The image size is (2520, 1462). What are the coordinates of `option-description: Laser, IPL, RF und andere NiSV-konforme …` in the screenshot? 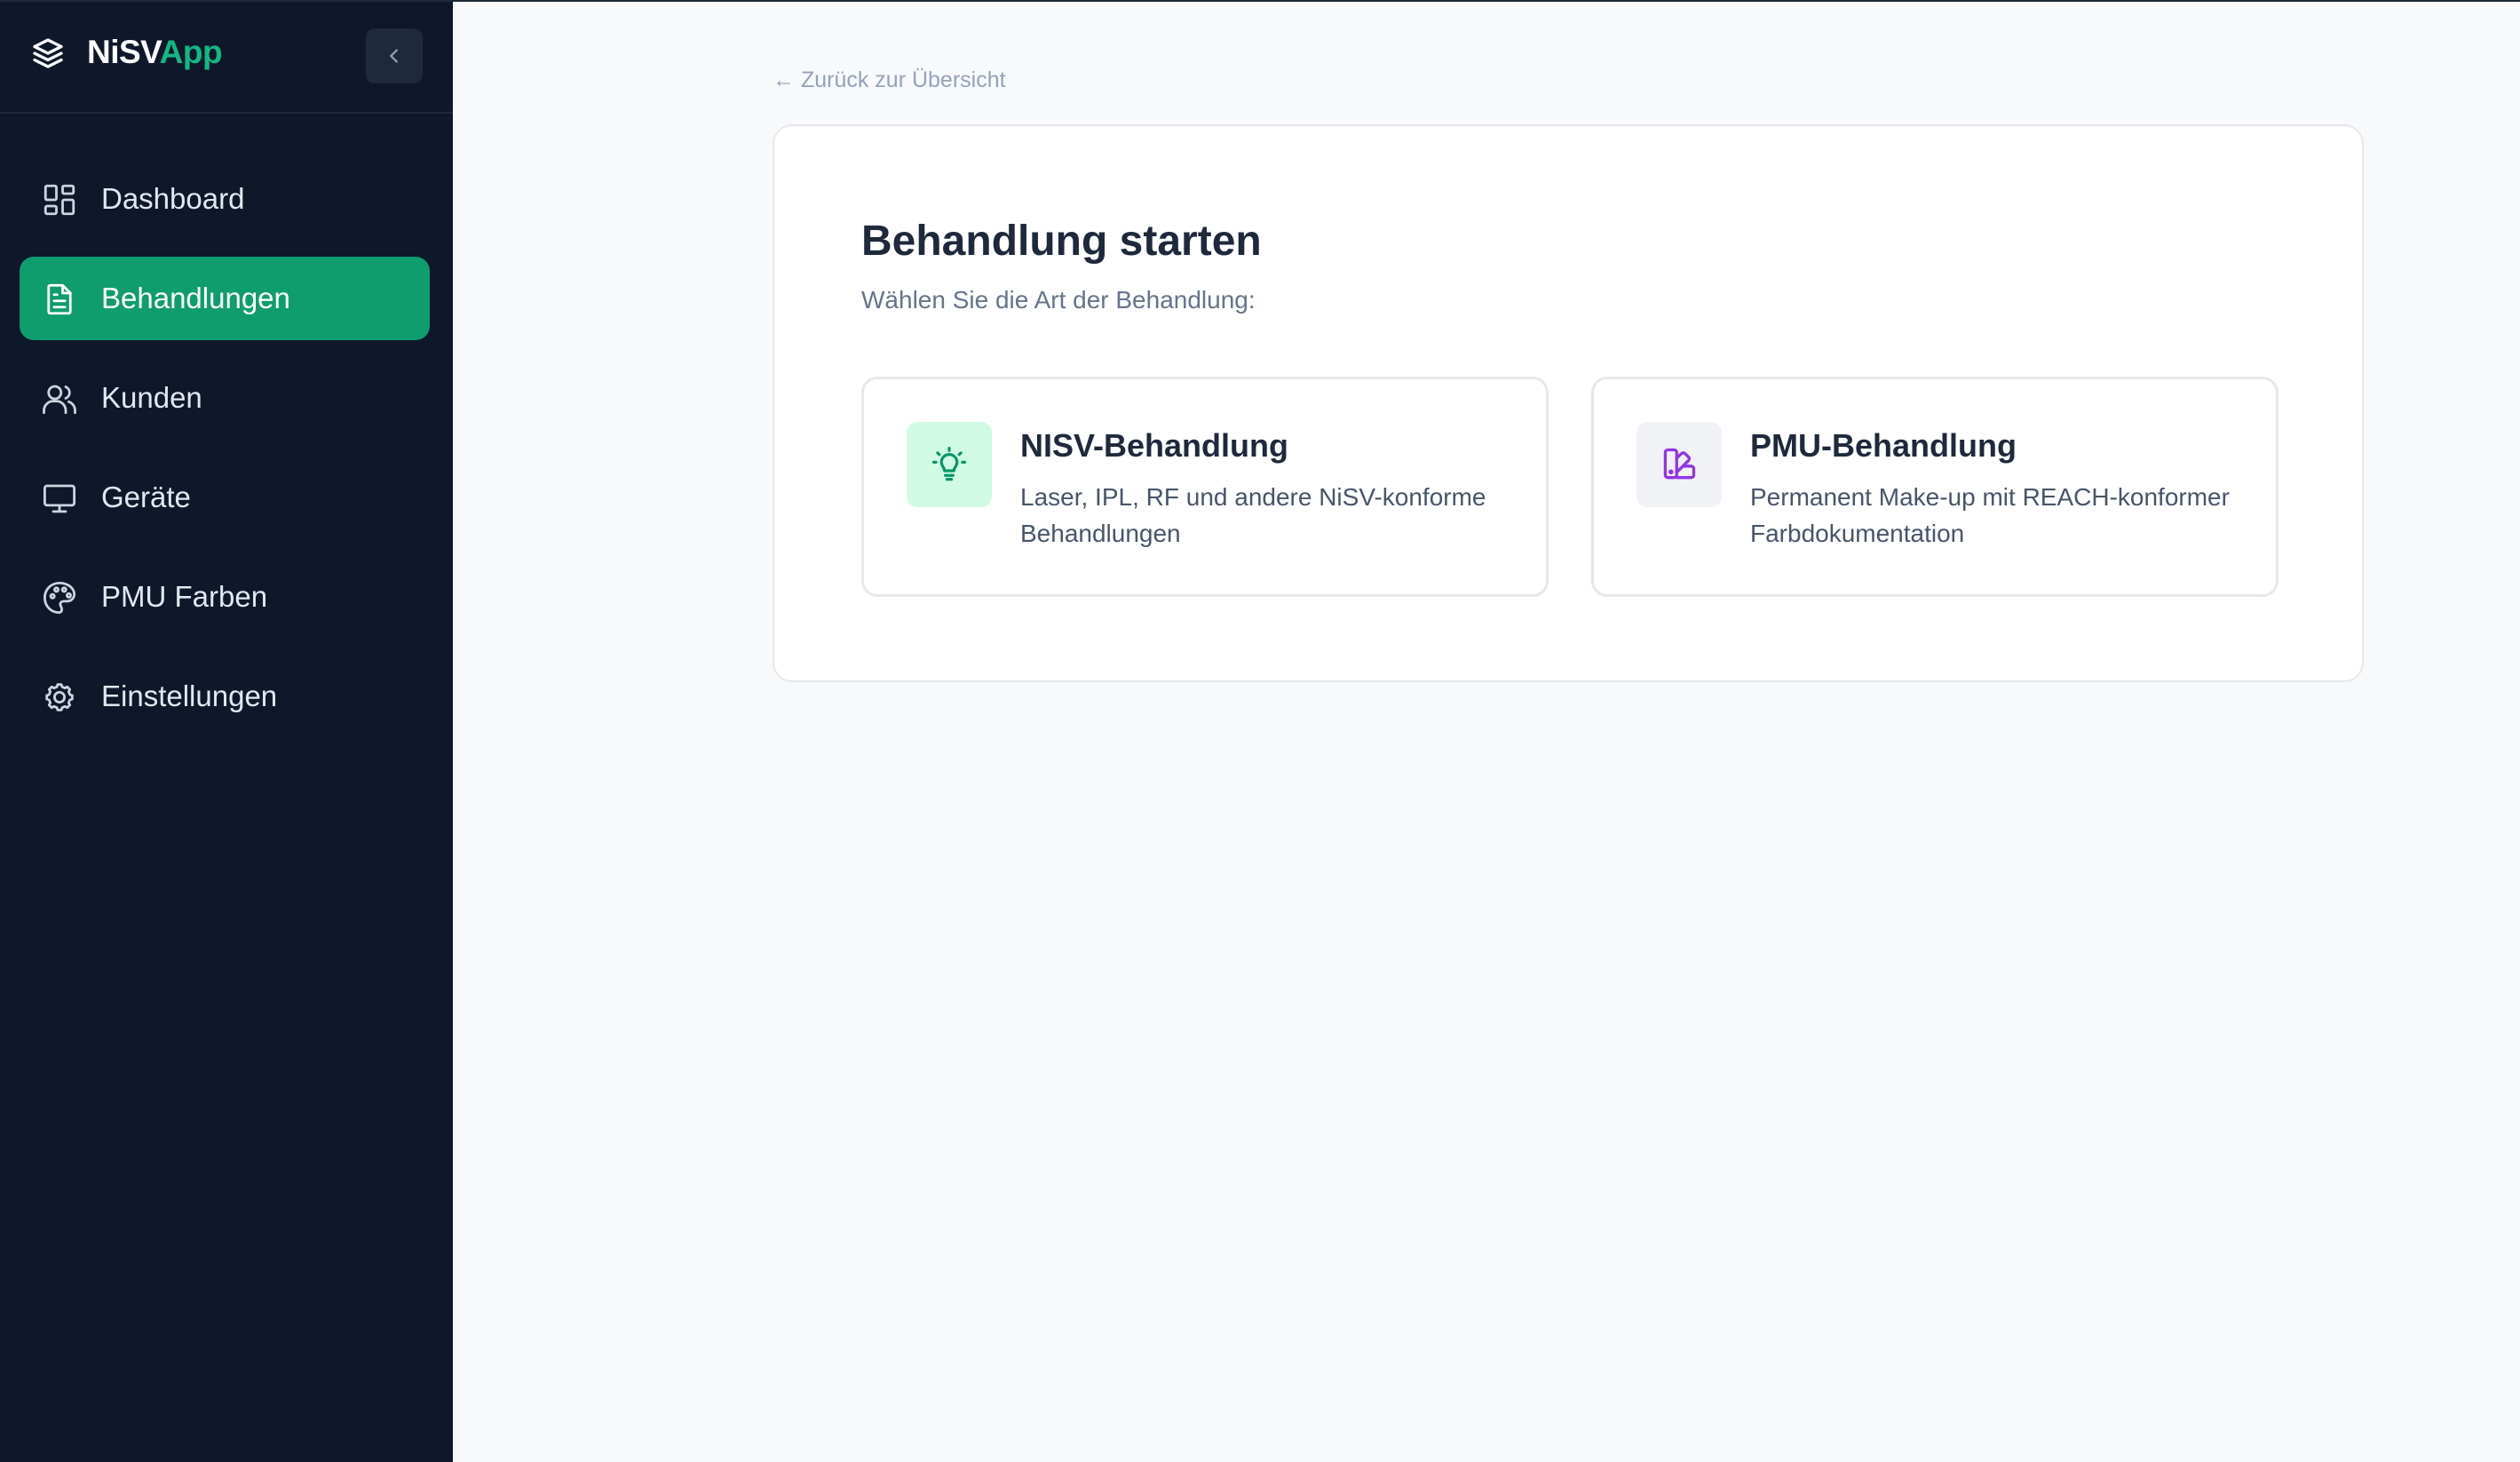 It's located at (1253, 515).